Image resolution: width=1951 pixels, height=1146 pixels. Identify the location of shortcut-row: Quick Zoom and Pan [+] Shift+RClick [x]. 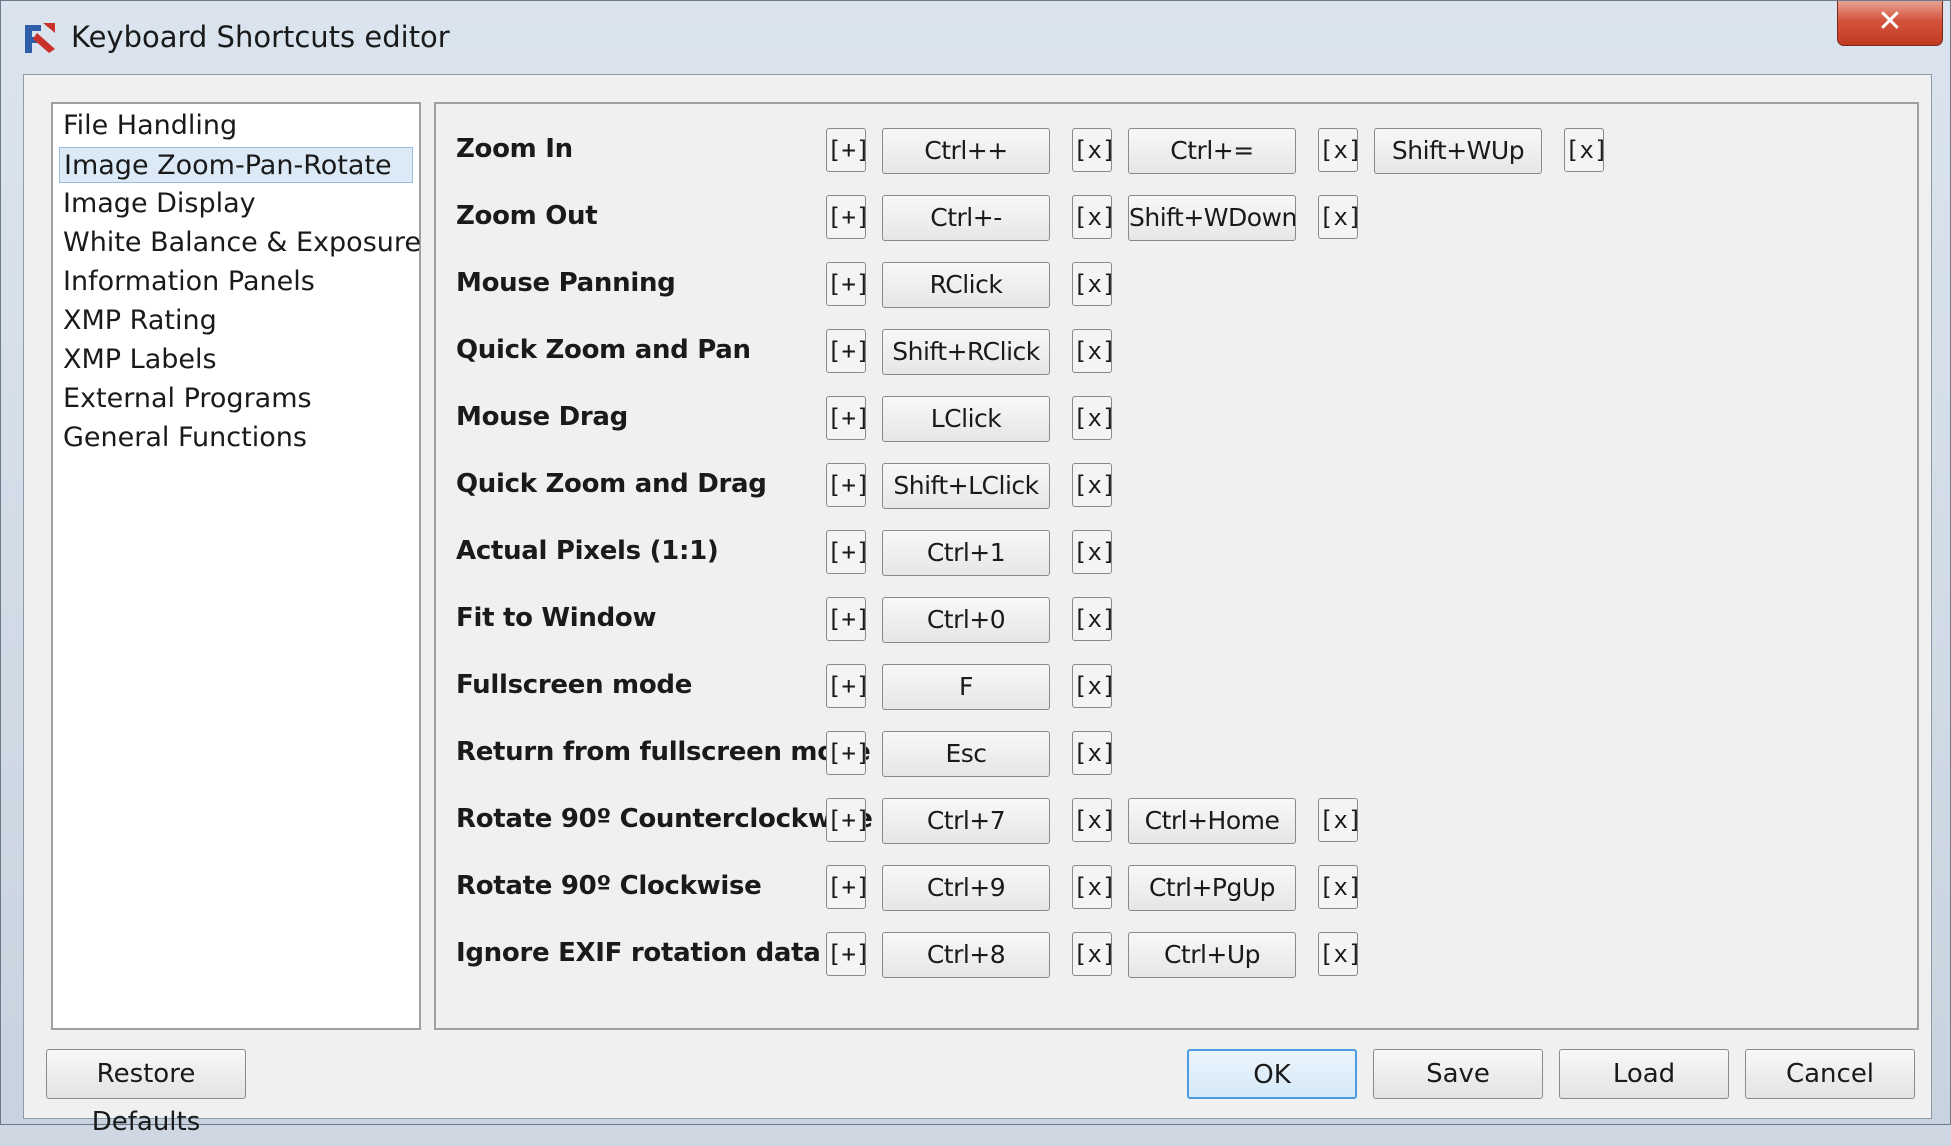
(1176, 352).